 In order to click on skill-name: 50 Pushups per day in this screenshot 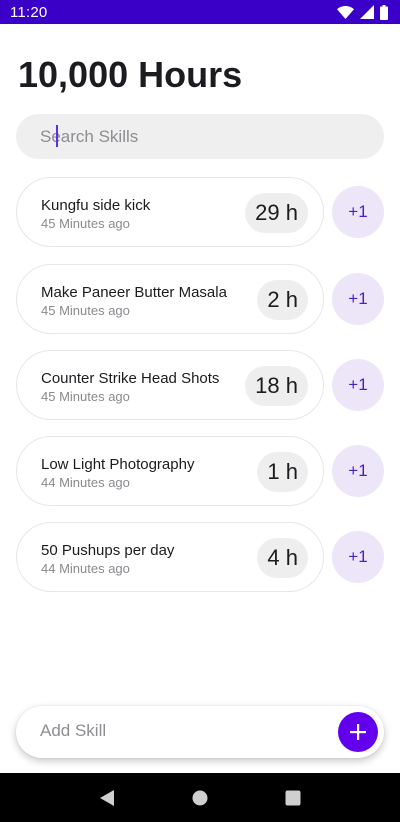, I will do `click(108, 550)`.